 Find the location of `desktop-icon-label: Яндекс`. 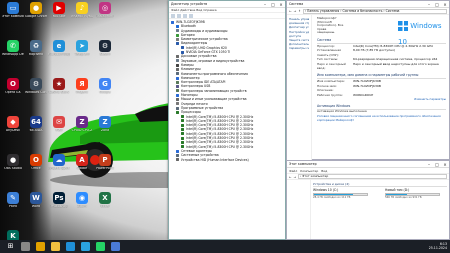

desktop-icon-label: Яндекс is located at coordinates (82, 92).